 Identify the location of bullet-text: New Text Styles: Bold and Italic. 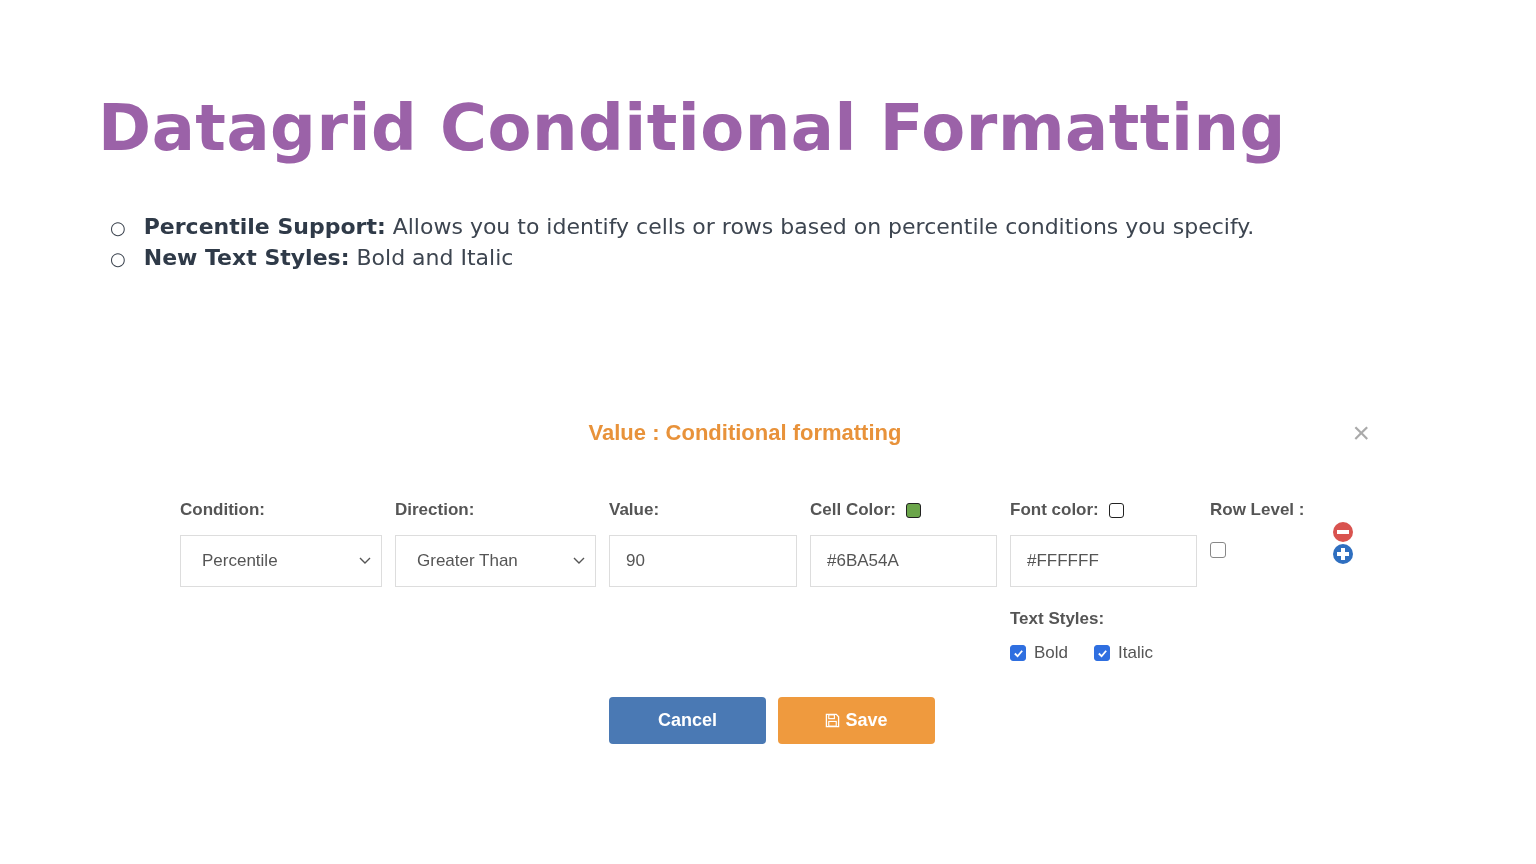
(328, 257).